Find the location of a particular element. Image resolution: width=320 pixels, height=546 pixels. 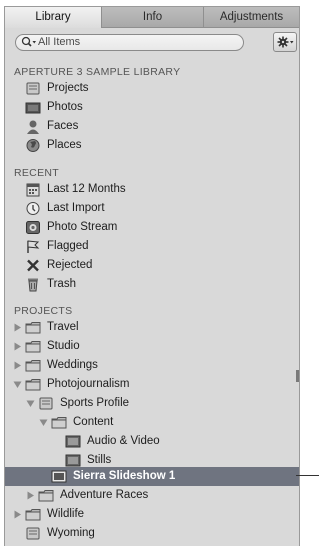

trash-icon is located at coordinates (33, 285).